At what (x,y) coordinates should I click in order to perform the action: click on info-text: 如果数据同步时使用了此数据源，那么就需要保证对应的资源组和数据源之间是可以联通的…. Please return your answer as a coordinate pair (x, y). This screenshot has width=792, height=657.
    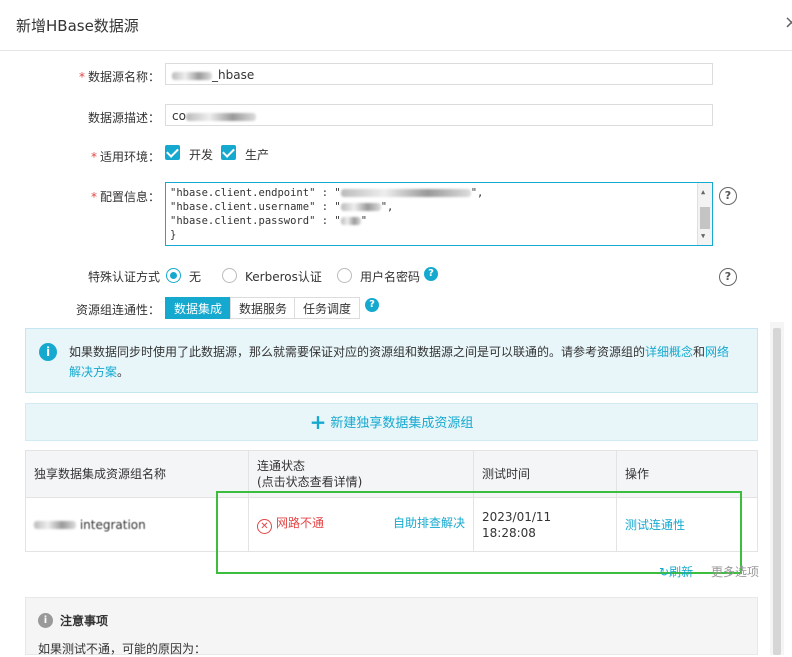
    Looking at the image, I should click on (404, 362).